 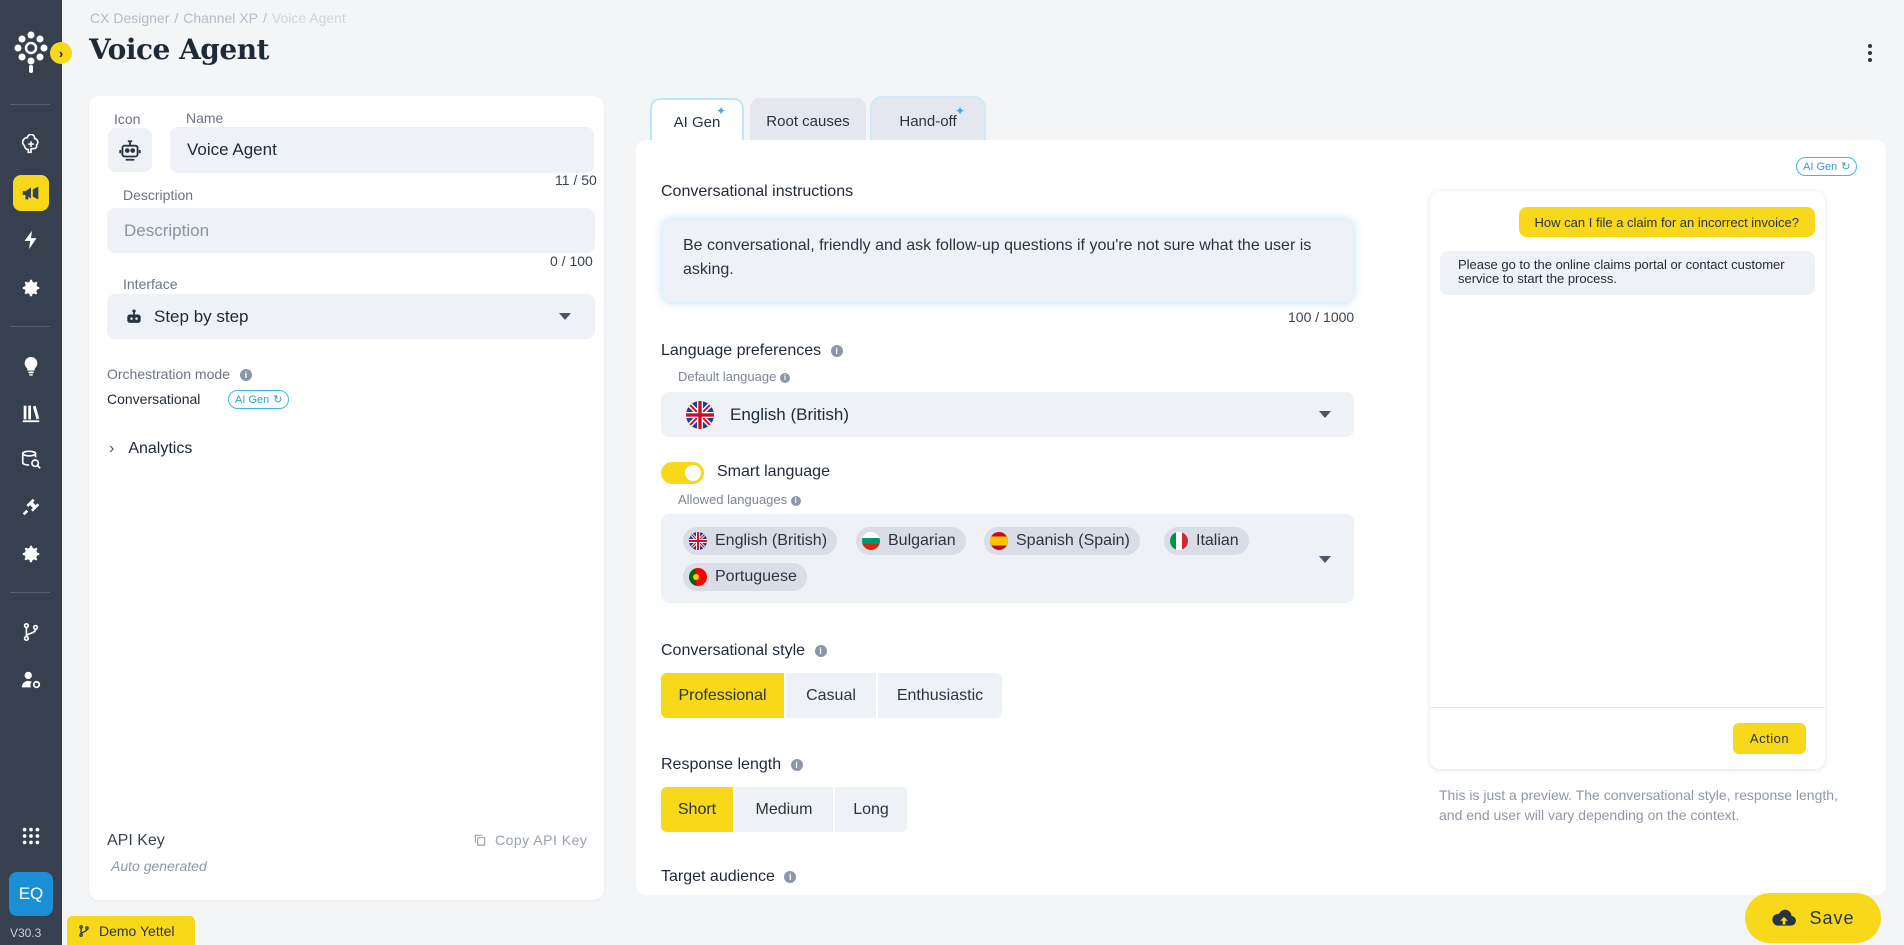 I want to click on breadcrumb-item: CX Designer, so click(x=129, y=18).